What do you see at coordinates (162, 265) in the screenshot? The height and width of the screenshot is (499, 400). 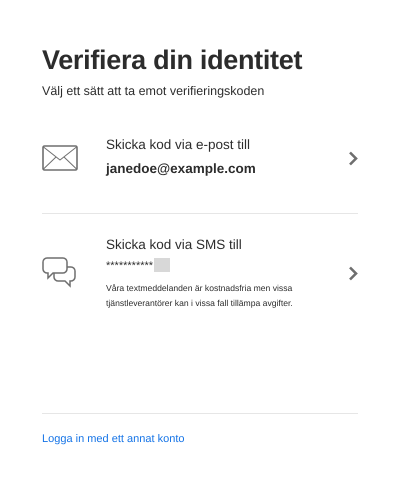 I see `blurred-text` at bounding box center [162, 265].